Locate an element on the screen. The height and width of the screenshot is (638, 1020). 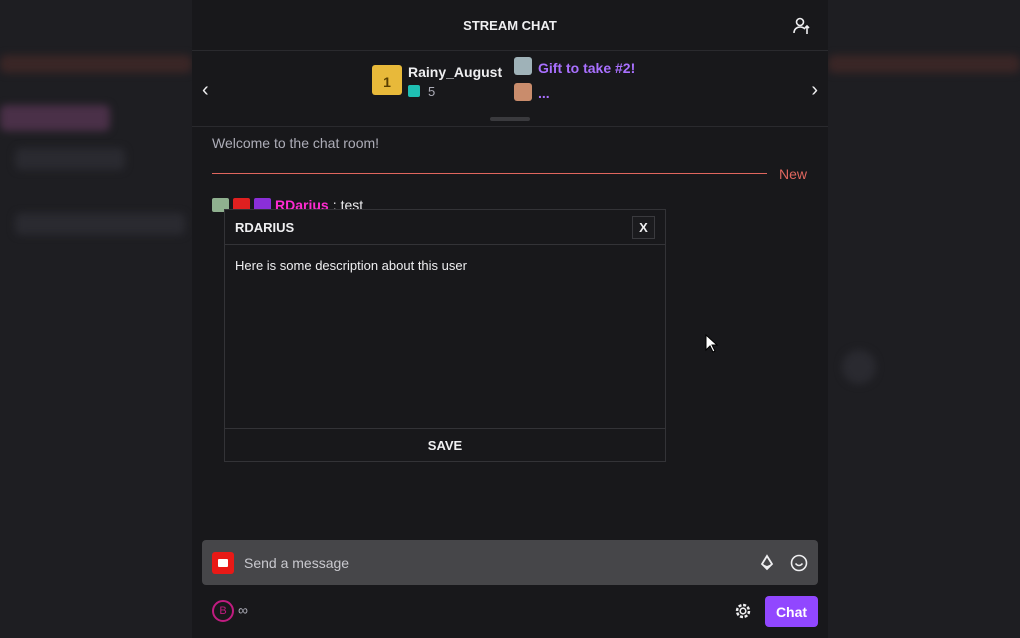
message-input: Send a message is located at coordinates (510, 562).